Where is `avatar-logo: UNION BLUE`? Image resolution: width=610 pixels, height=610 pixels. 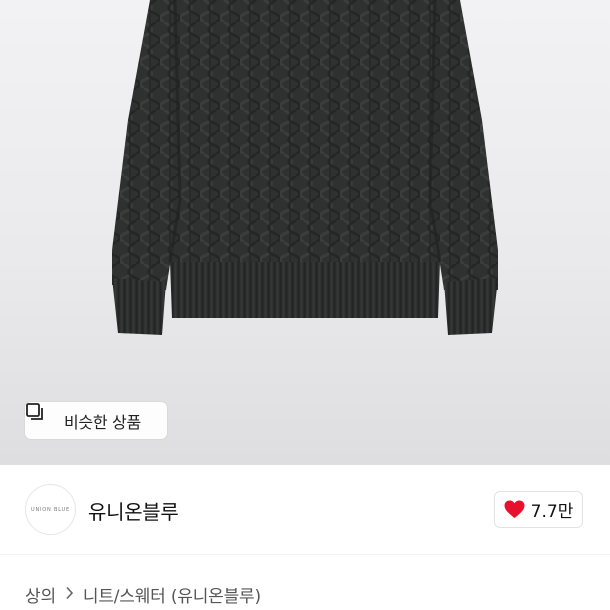
avatar-logo: UNION BLUE is located at coordinates (50, 509).